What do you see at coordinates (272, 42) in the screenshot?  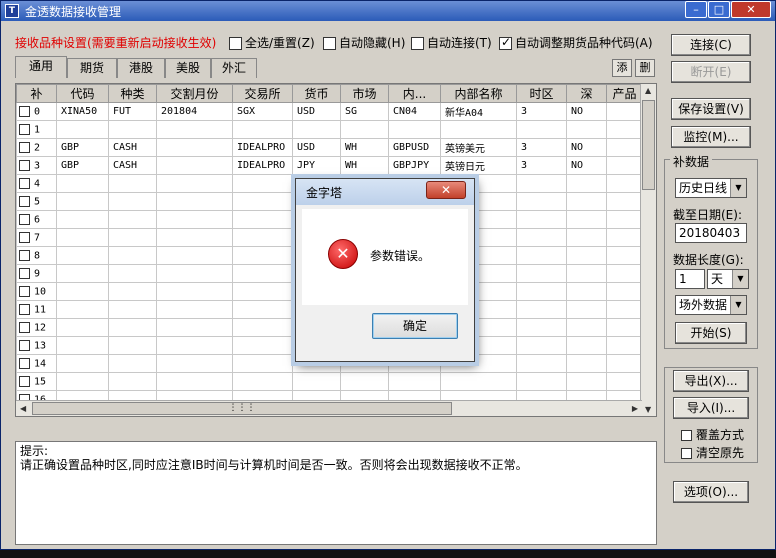 I see `select-all-option: 全选/重置(Z)` at bounding box center [272, 42].